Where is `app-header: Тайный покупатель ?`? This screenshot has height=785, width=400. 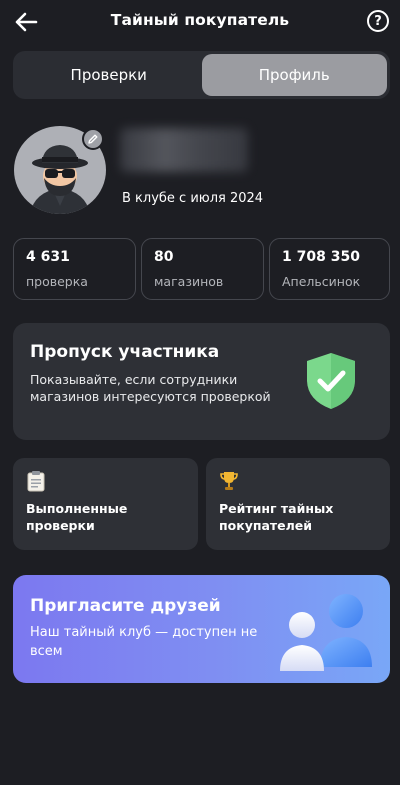 app-header: Тайный покупатель ? is located at coordinates (200, 22).